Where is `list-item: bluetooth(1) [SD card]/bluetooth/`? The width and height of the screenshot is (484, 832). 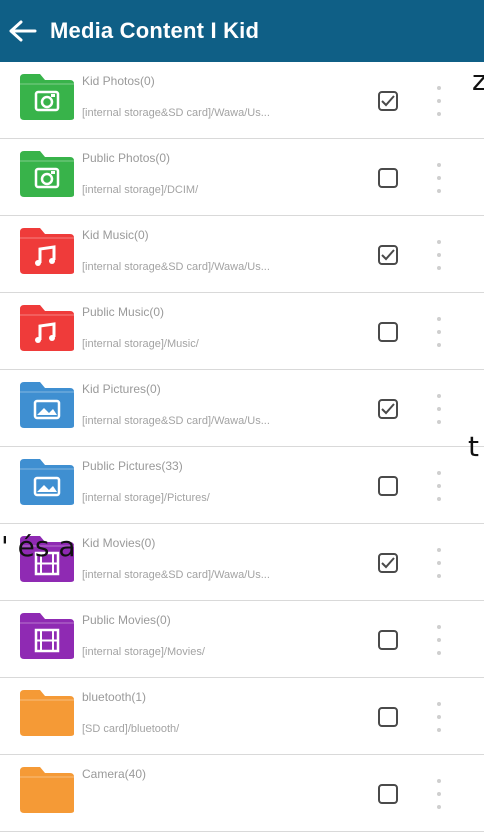
list-item: bluetooth(1) [SD card]/bluetooth/ is located at coordinates (242, 716).